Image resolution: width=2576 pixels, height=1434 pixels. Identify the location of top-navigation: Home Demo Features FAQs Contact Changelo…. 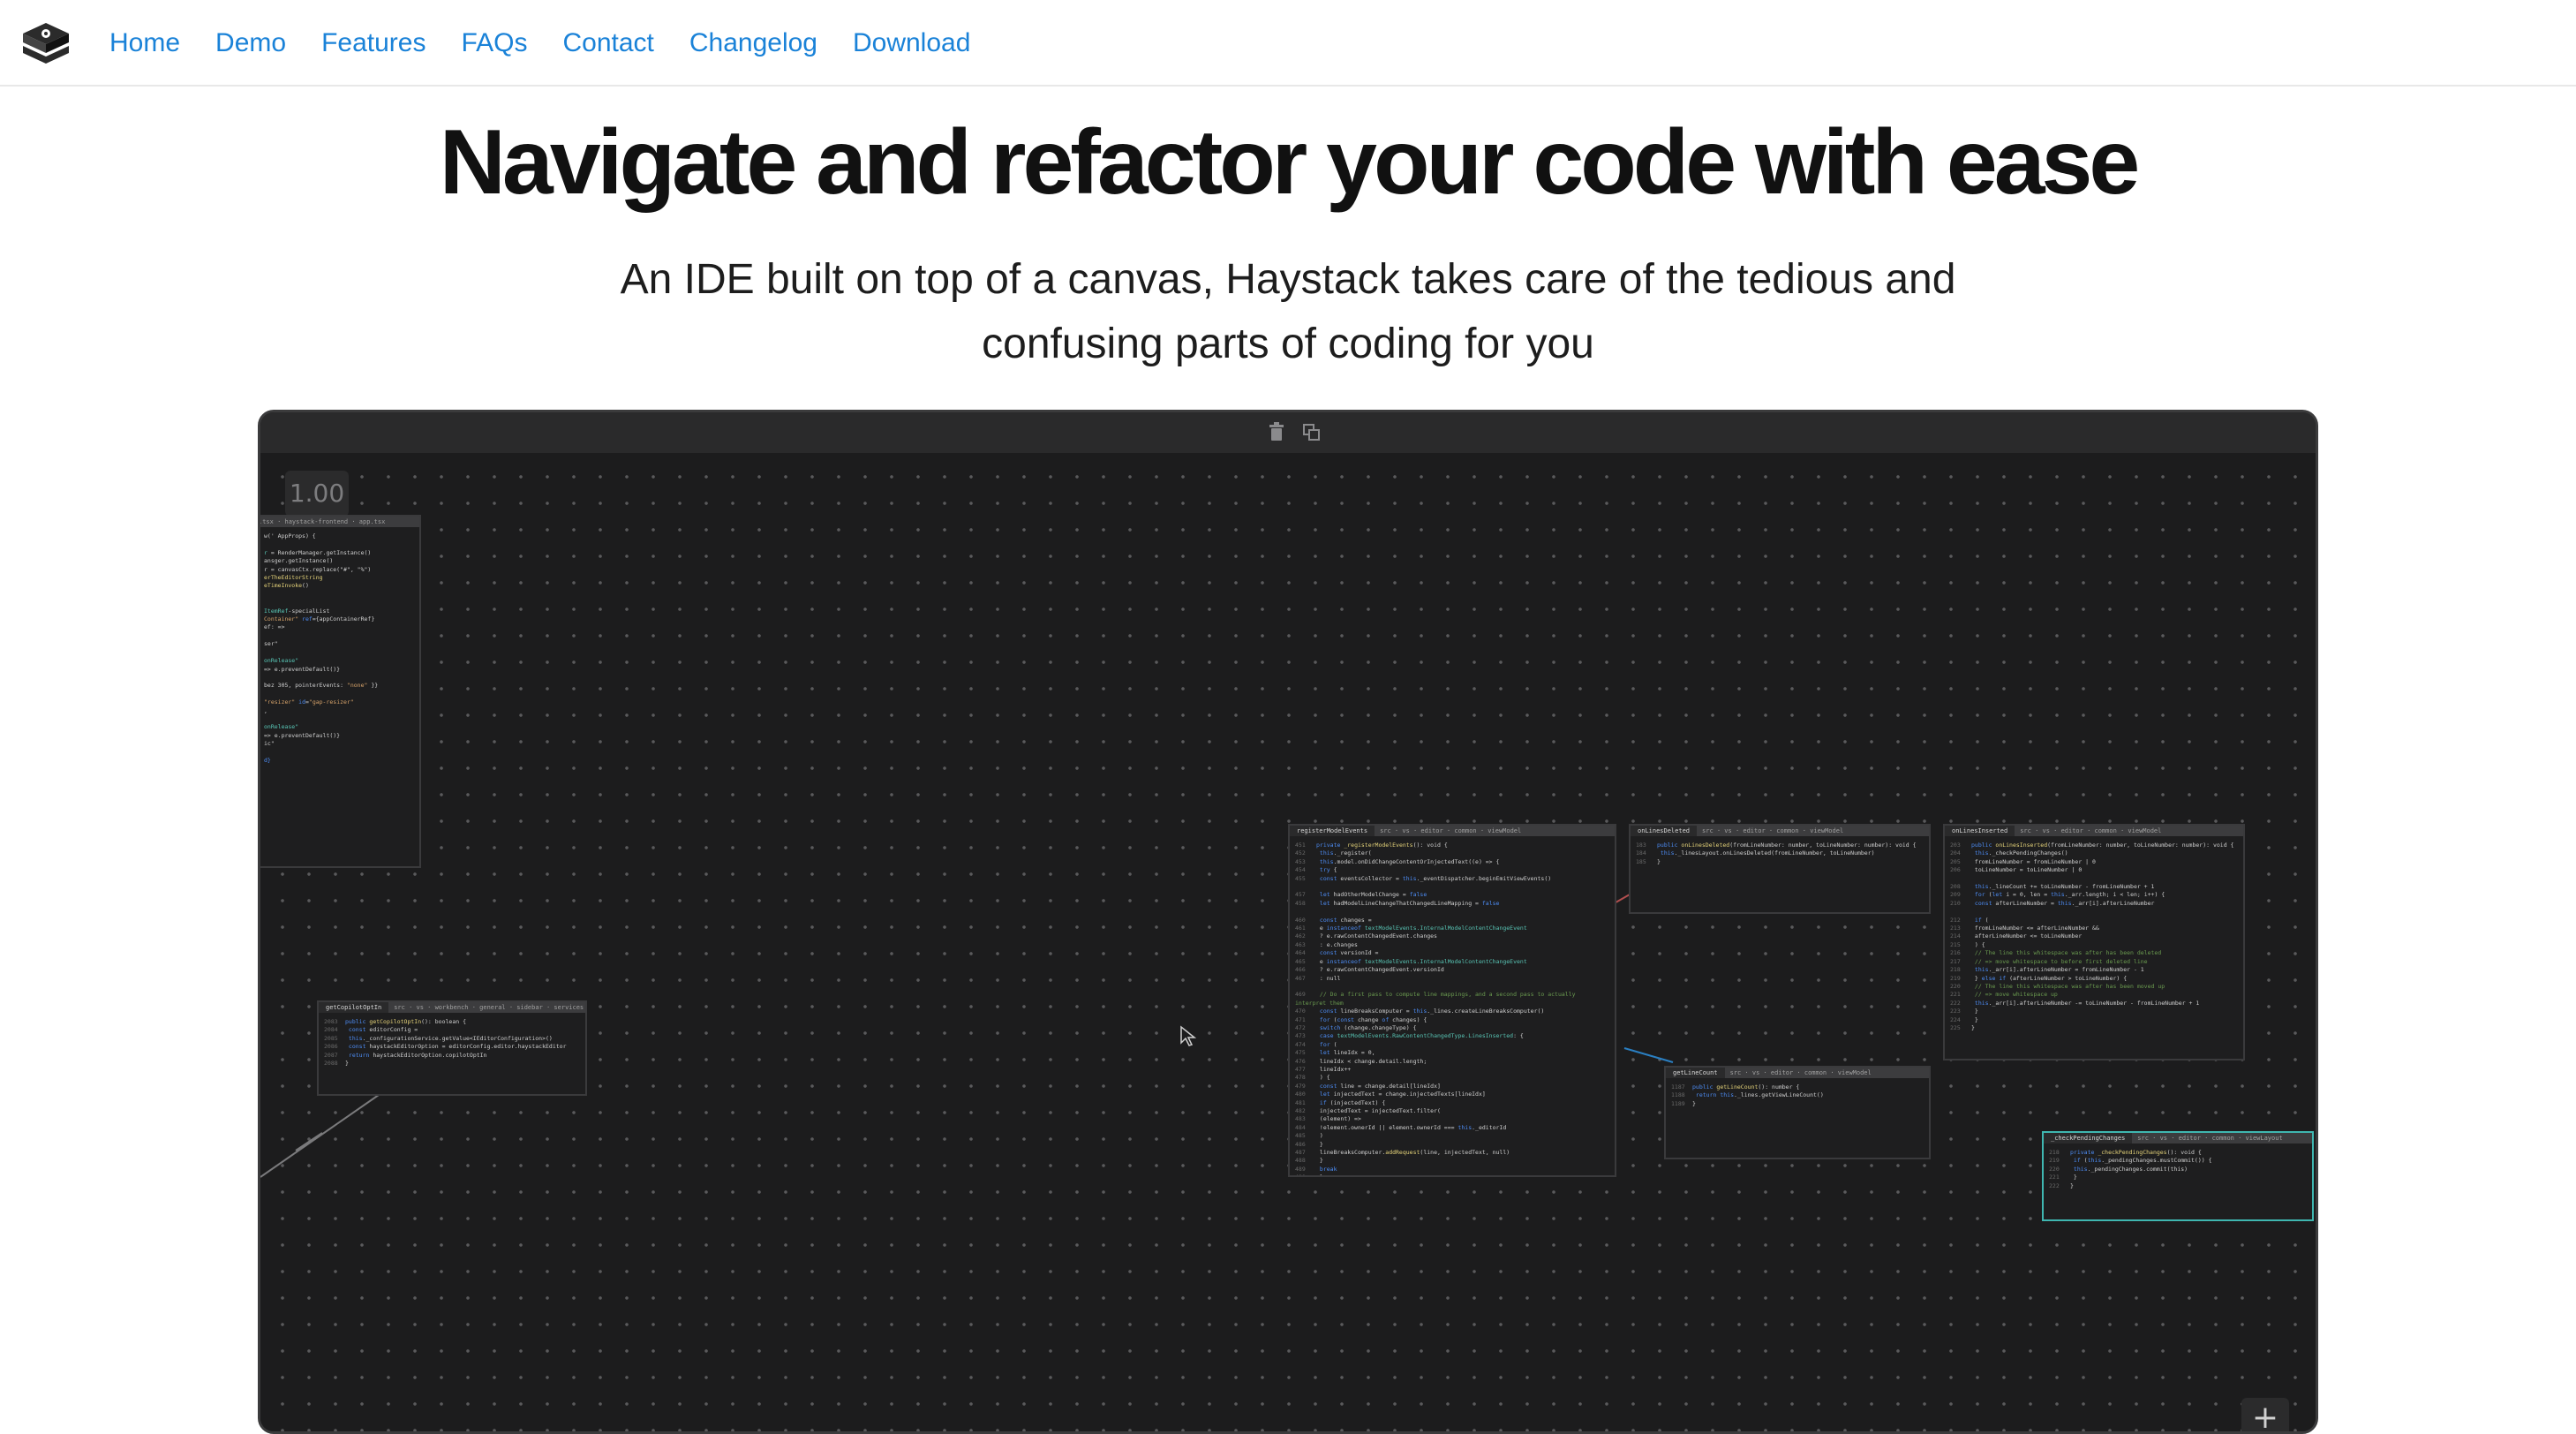
(1288, 43).